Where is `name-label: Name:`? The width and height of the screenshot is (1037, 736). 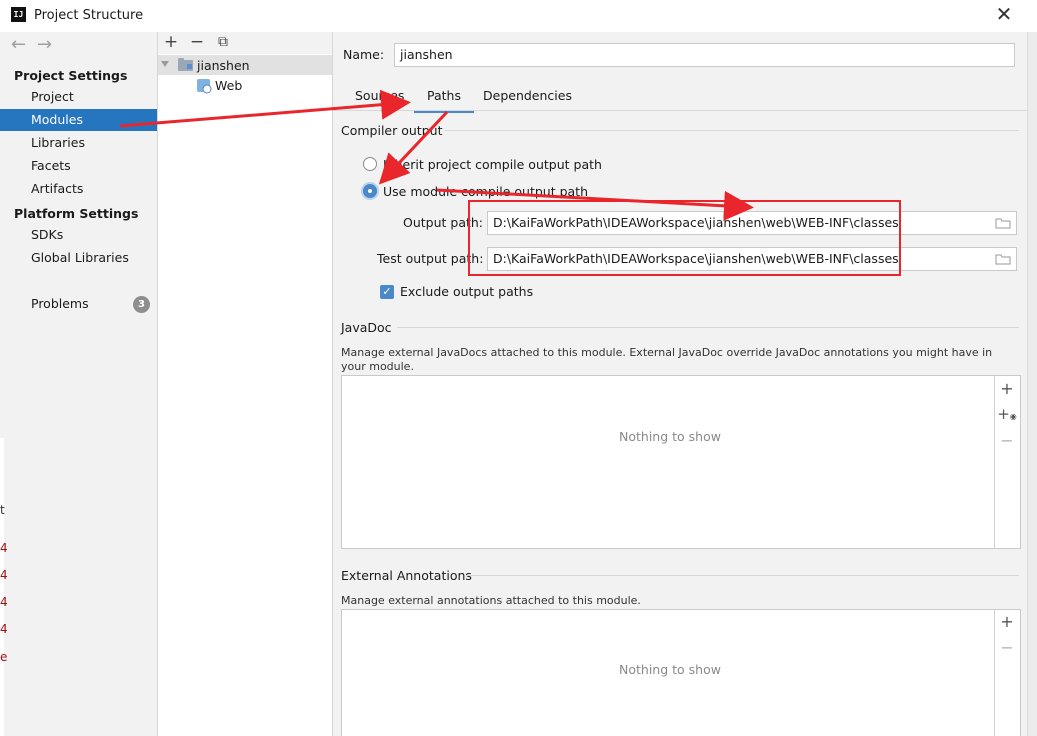
name-label: Name: is located at coordinates (364, 54).